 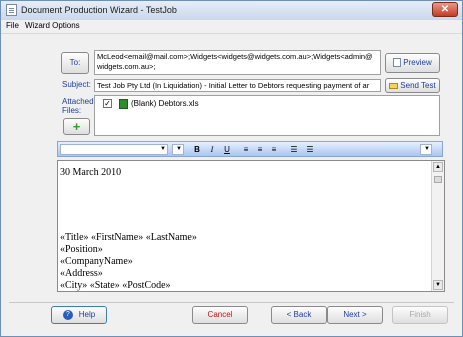 I want to click on plus-icon: +, so click(x=76, y=126).